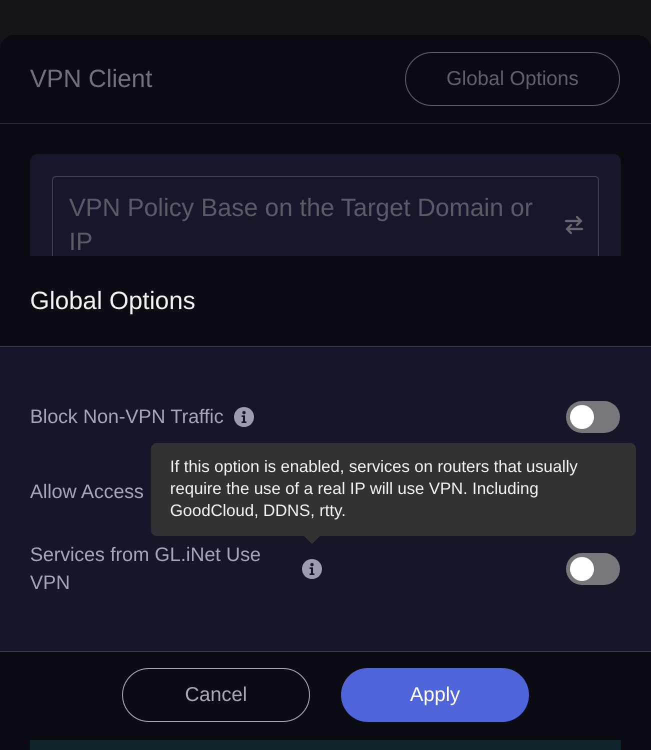  I want to click on swap-icon, so click(574, 225).